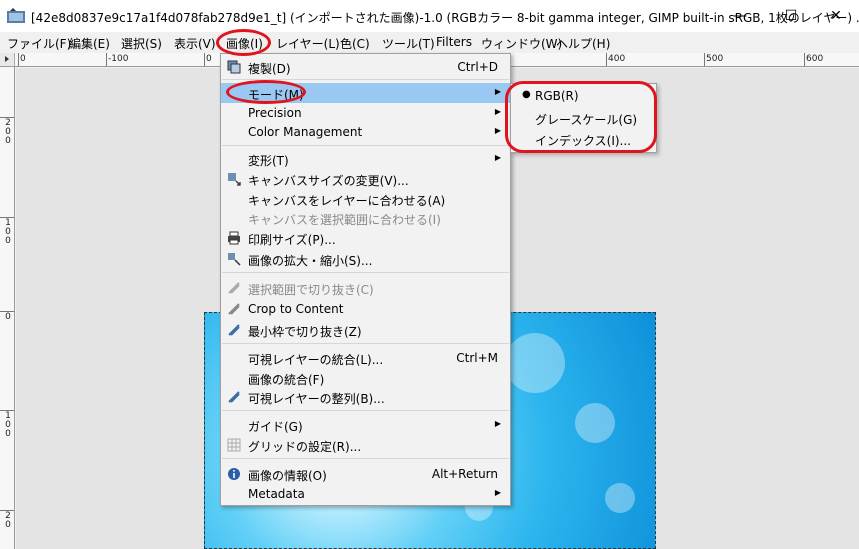 The width and height of the screenshot is (859, 549). I want to click on menu-edit: 編集(E), so click(89, 43).